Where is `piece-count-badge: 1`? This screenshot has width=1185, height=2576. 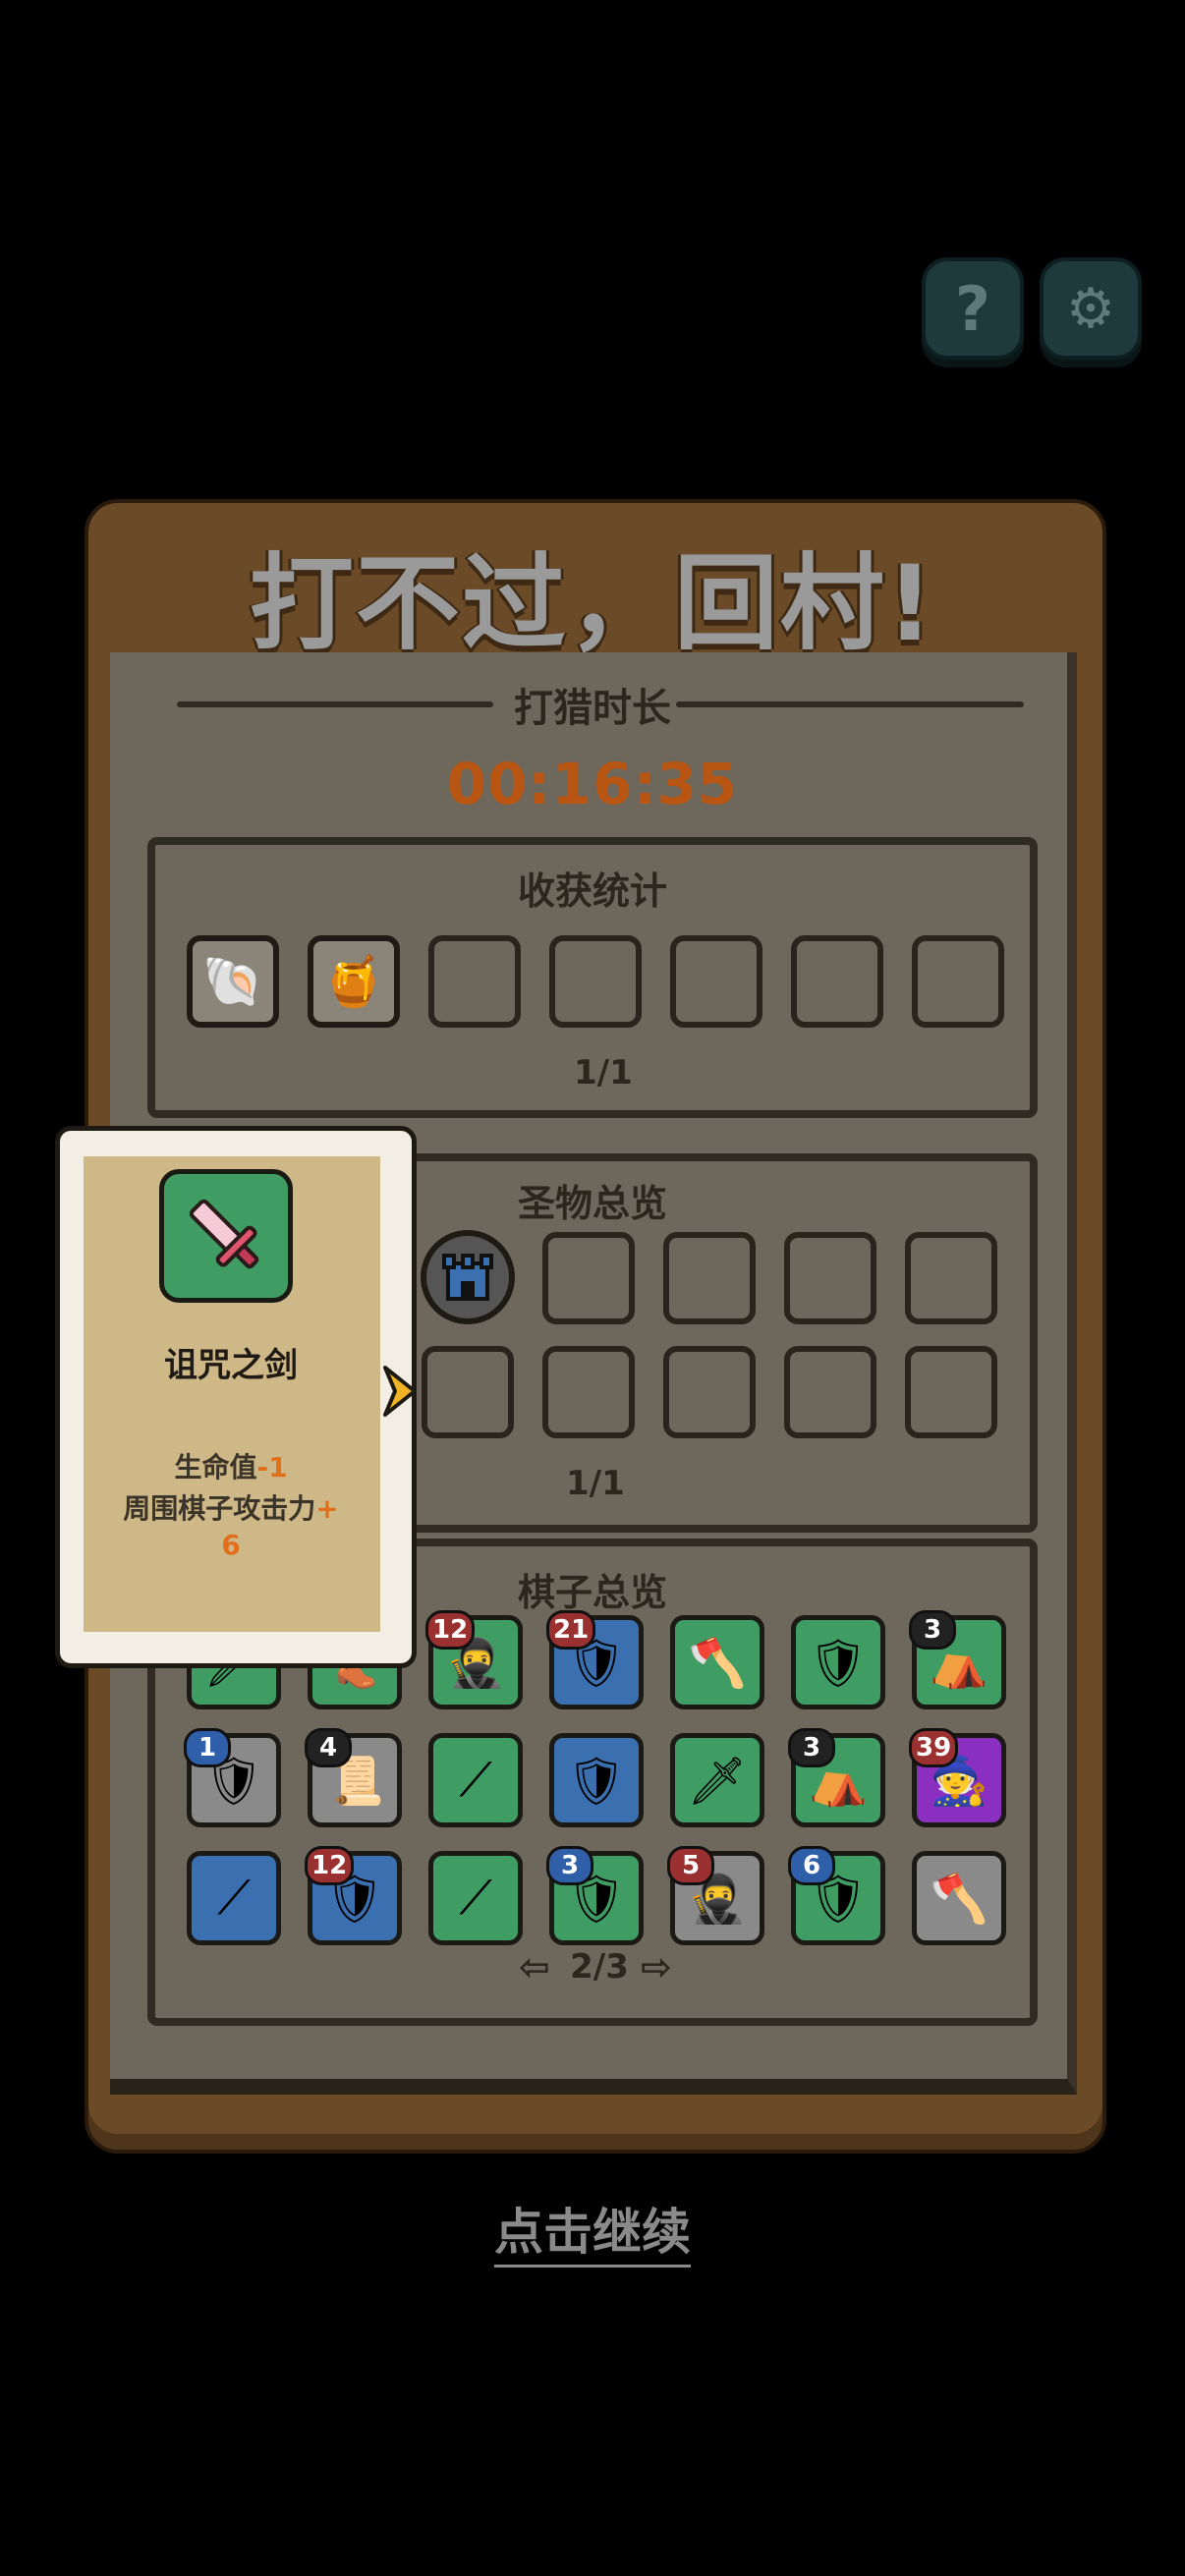 piece-count-badge: 1 is located at coordinates (208, 1747).